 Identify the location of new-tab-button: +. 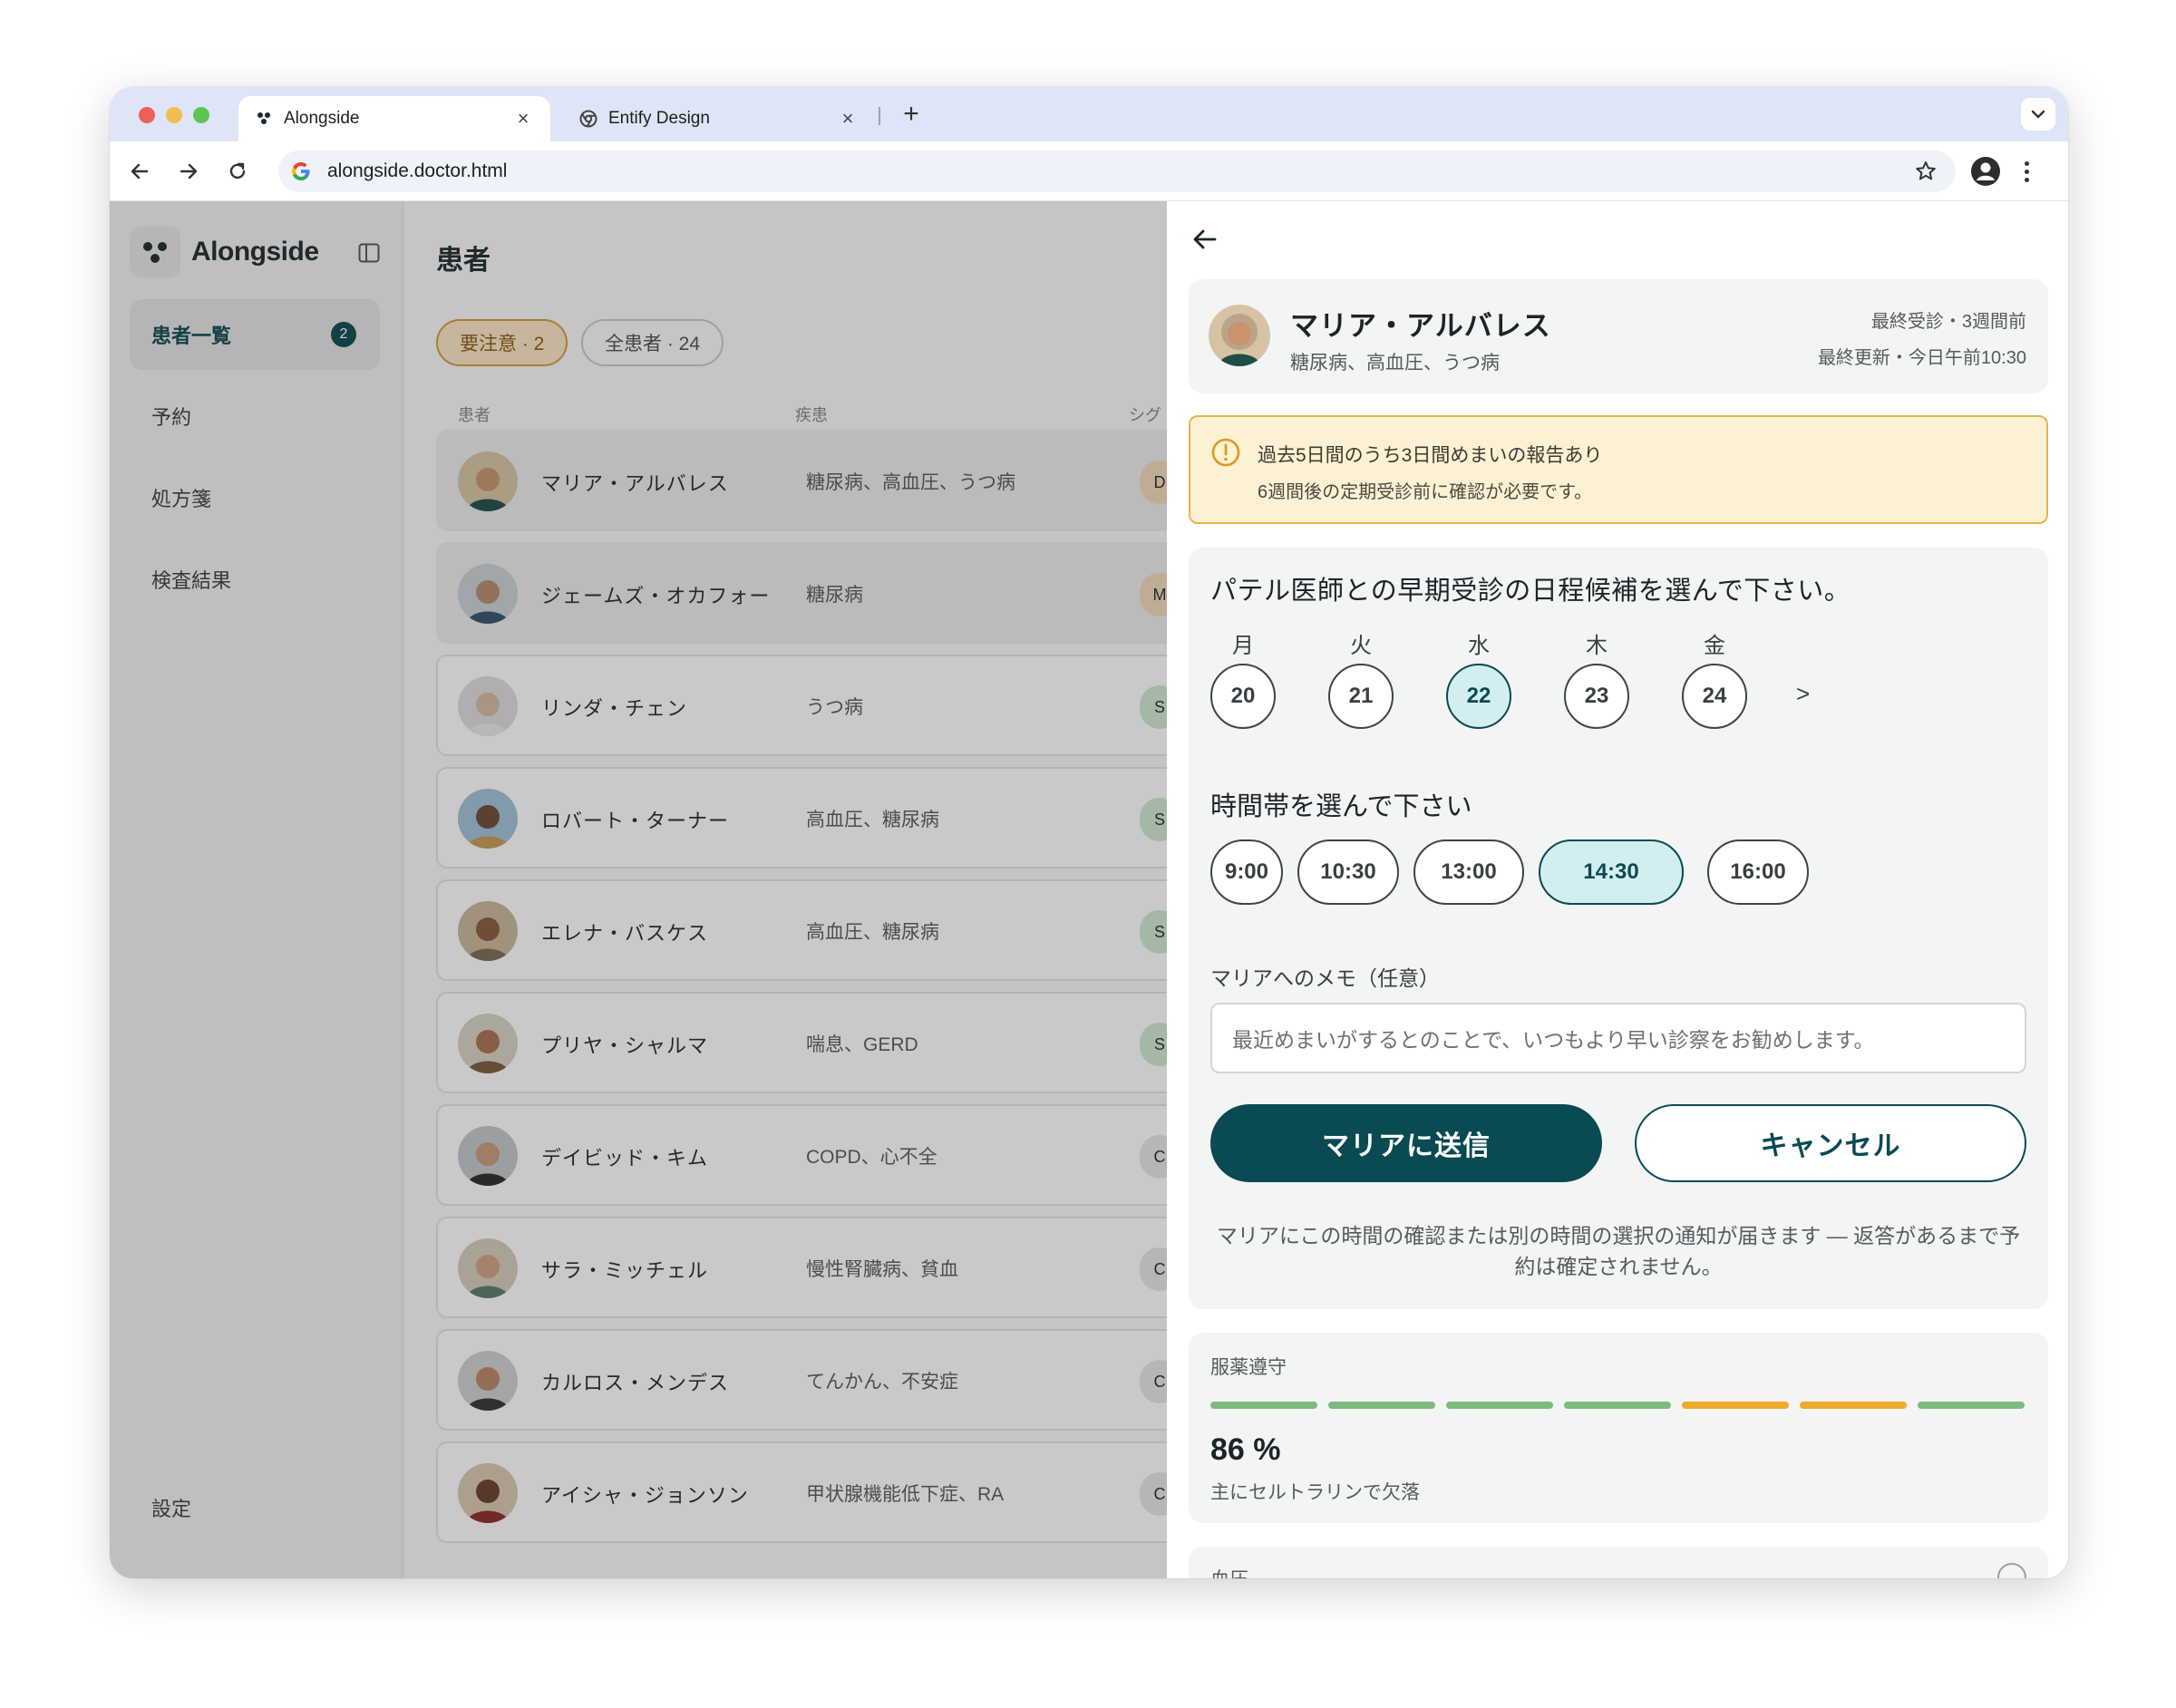
(911, 114).